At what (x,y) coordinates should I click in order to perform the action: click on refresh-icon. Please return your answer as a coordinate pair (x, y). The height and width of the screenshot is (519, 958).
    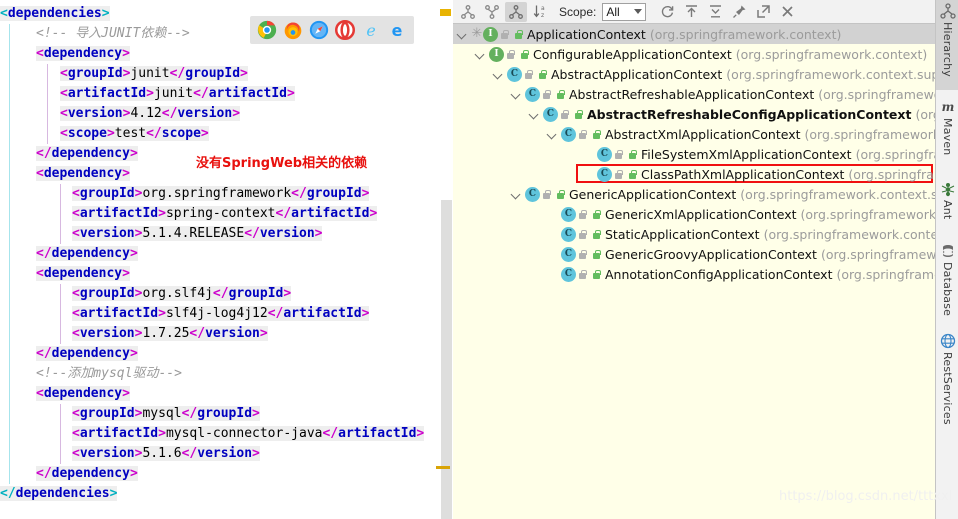
    Looking at the image, I should click on (667, 12).